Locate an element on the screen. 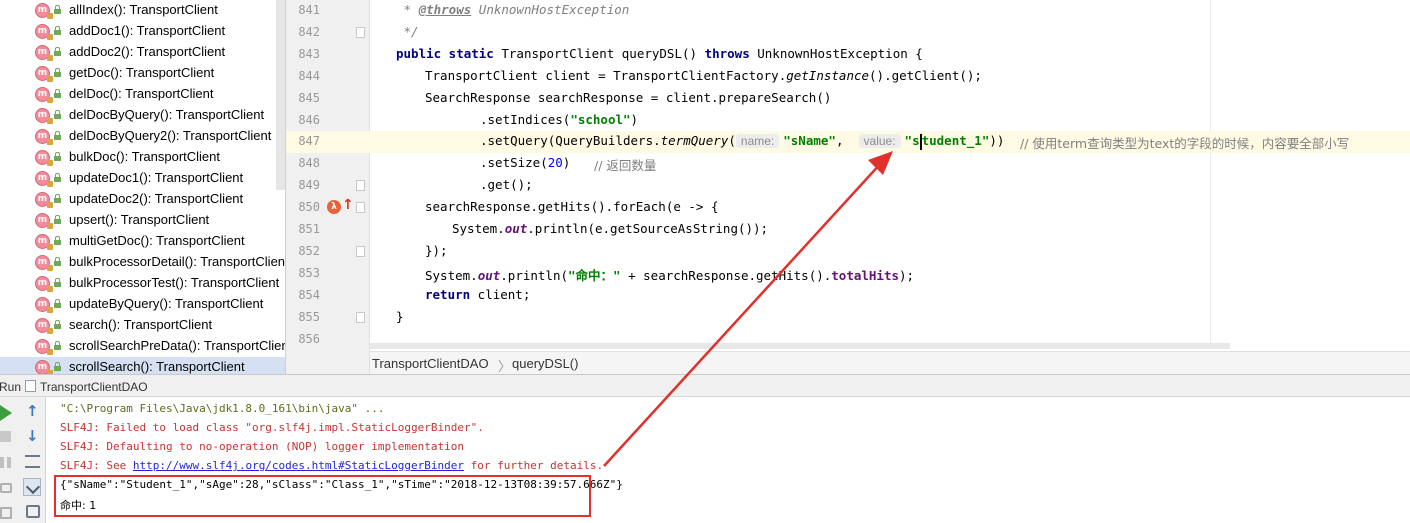 The width and height of the screenshot is (1410, 523). structure-method-item: m scrollSearchPreData(): TransportClient is located at coordinates (143, 346).